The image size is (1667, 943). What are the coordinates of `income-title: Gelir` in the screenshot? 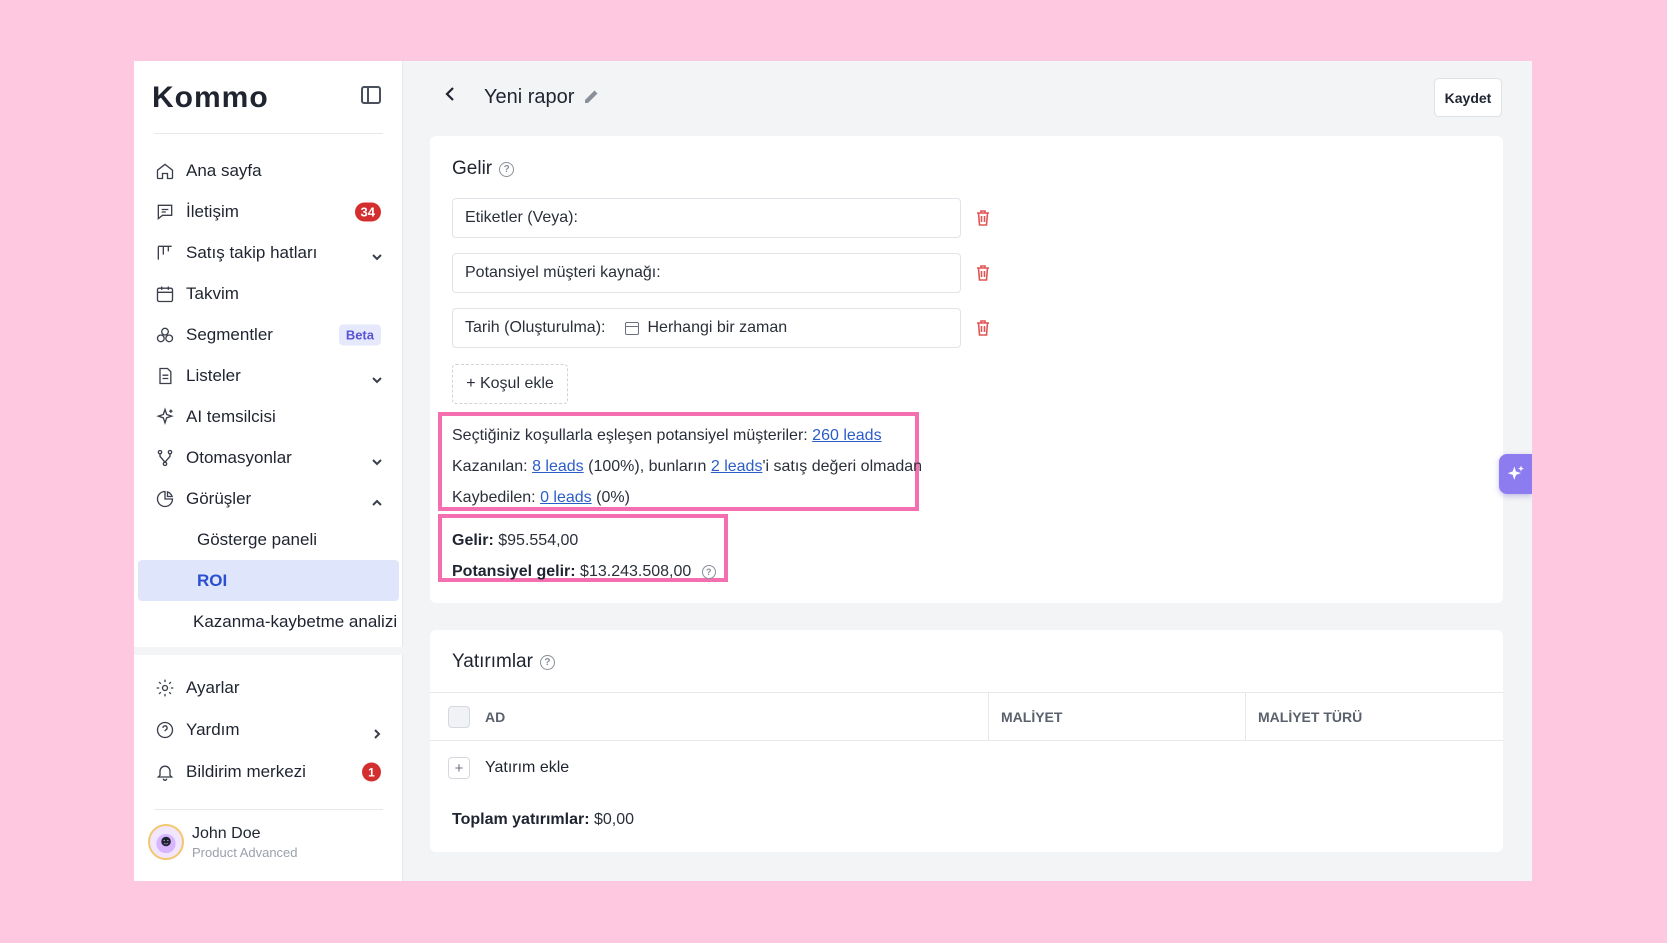 It's located at (472, 168).